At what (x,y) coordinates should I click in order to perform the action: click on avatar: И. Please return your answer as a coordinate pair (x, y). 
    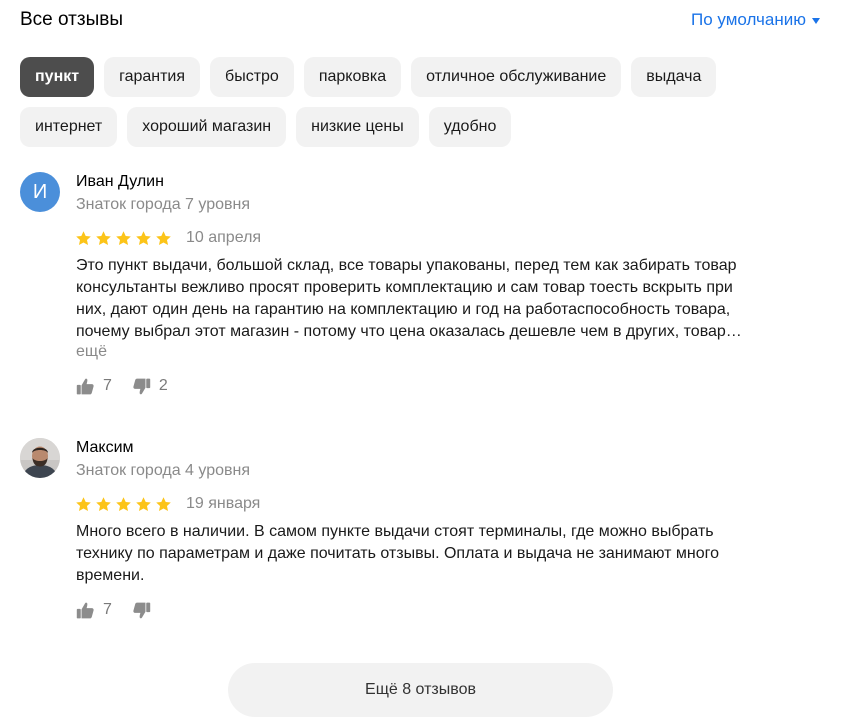
    Looking at the image, I should click on (40, 192).